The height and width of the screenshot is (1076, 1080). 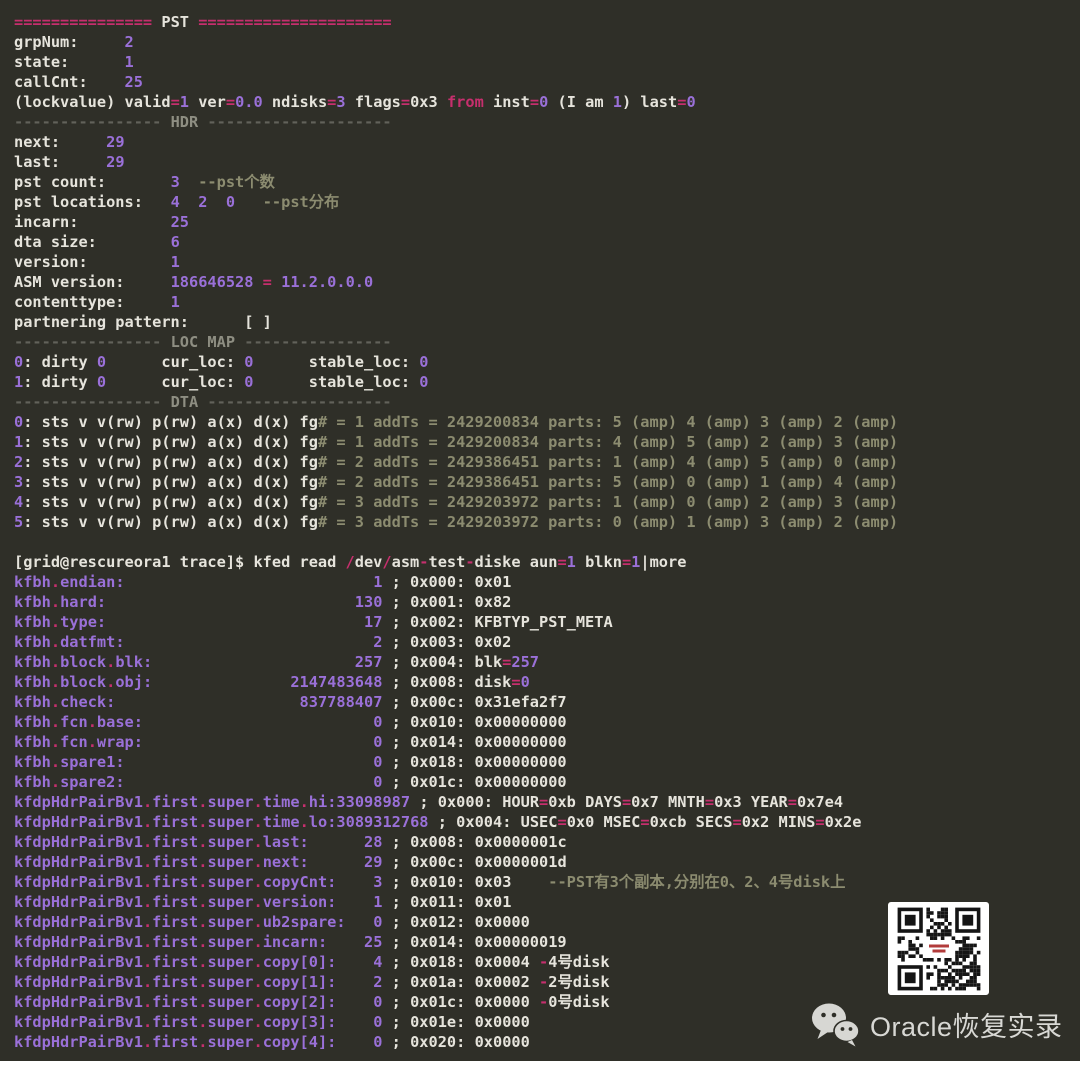 What do you see at coordinates (547, 162) in the screenshot?
I see `terminal-line-last: last: 29` at bounding box center [547, 162].